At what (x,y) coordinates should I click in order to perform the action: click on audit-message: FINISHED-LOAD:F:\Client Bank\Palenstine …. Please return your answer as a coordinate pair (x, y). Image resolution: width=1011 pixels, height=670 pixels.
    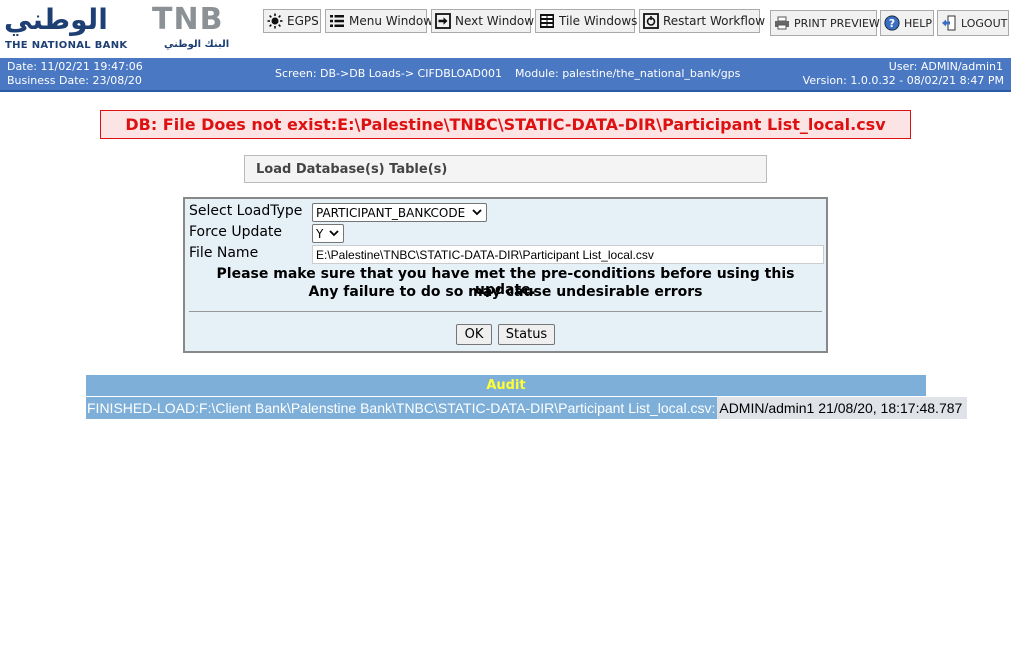
    Looking at the image, I should click on (402, 408).